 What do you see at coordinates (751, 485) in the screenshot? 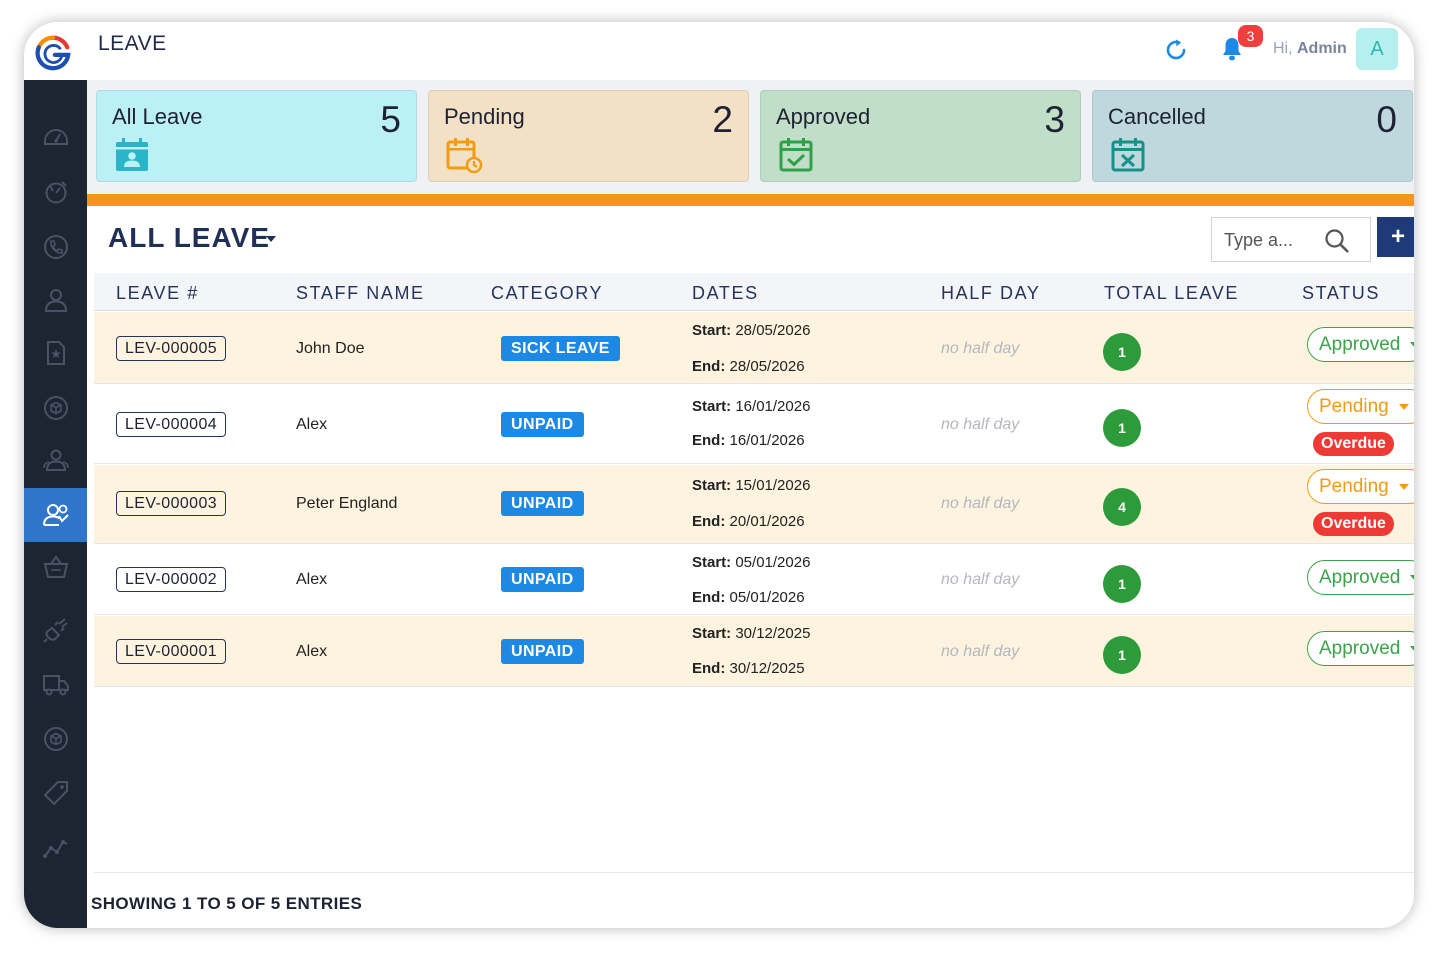
I see `start-date: Start: 15/01/2026` at bounding box center [751, 485].